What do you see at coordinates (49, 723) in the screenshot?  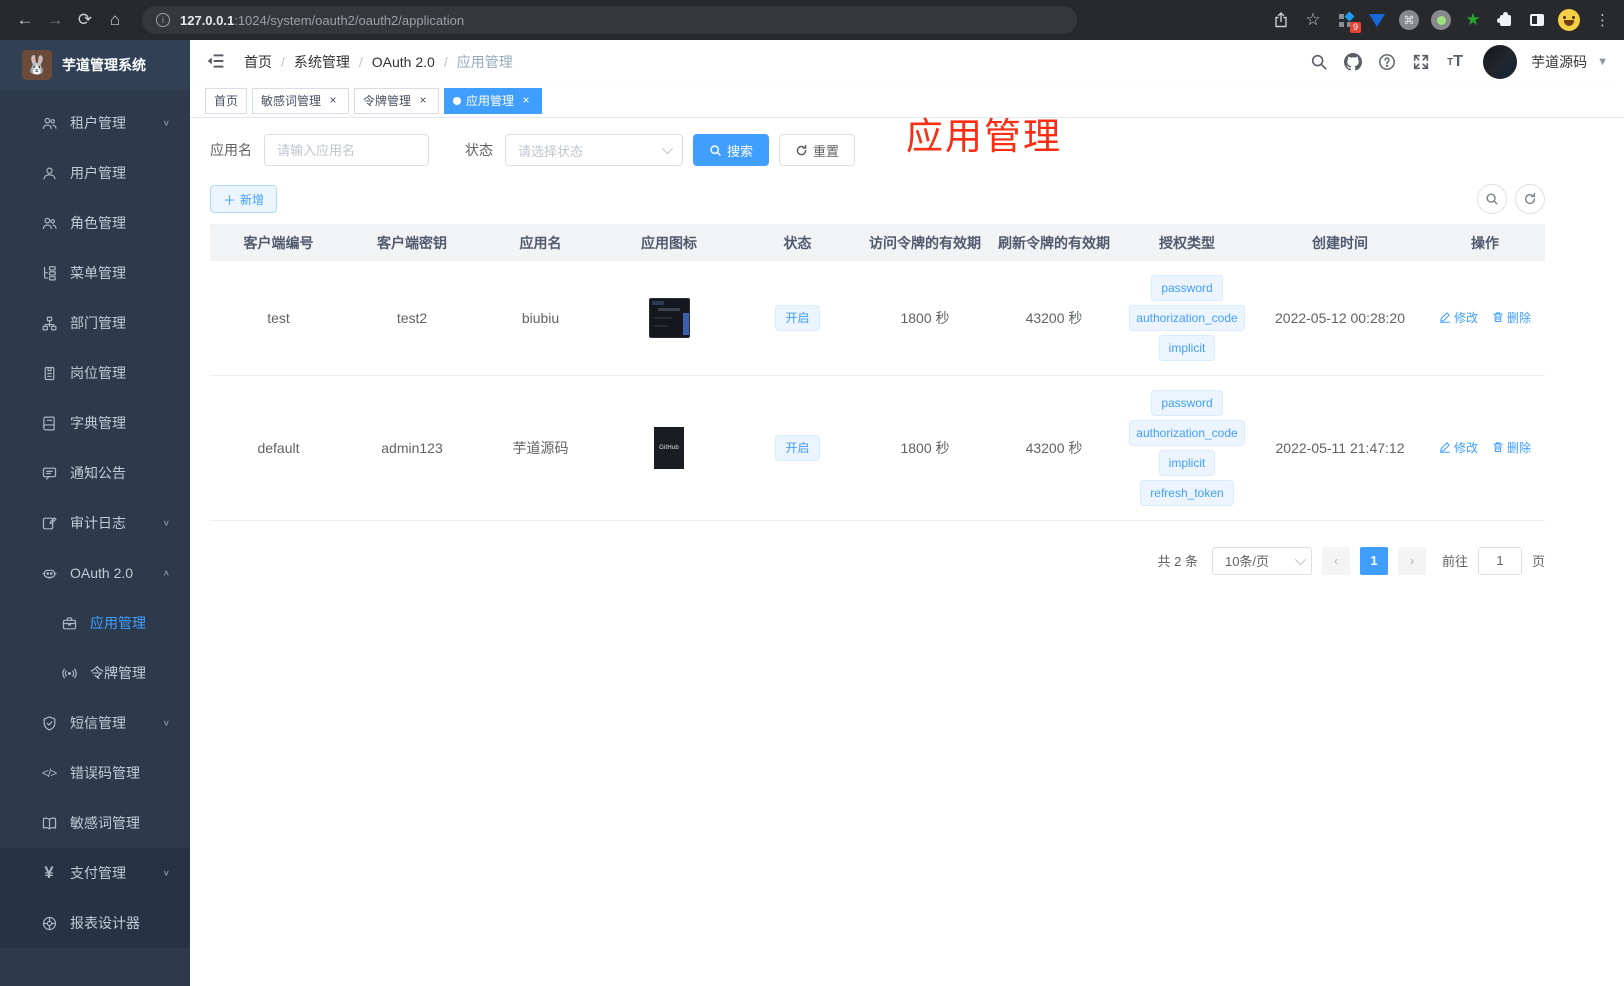 I see `shield-icon` at bounding box center [49, 723].